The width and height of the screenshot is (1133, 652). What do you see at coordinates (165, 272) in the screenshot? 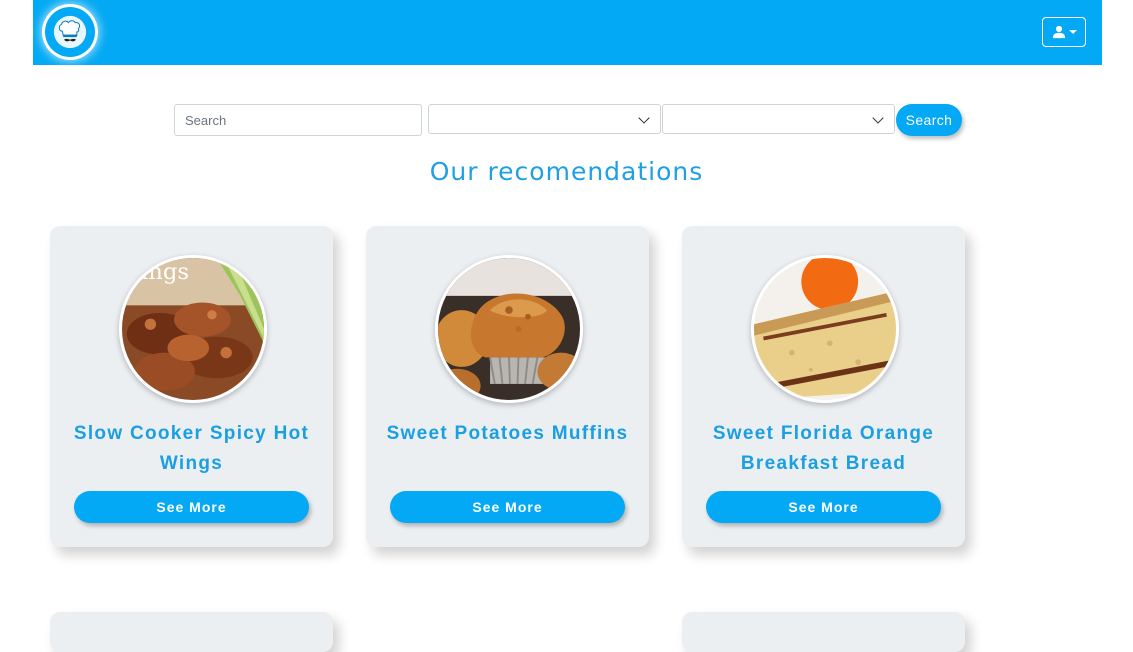
I see `image-caption: ings` at bounding box center [165, 272].